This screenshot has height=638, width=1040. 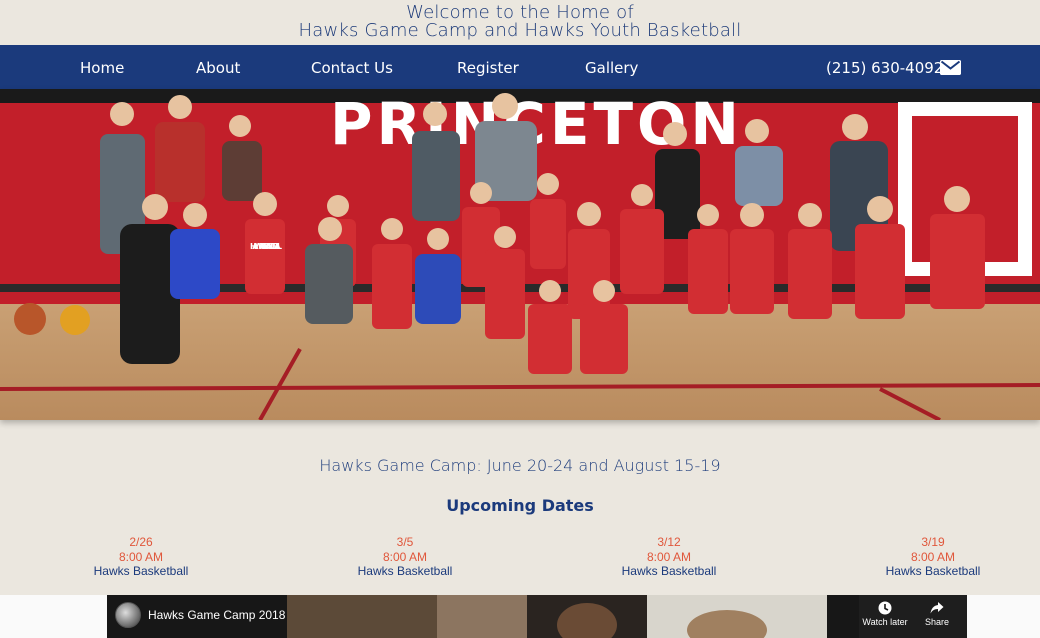 What do you see at coordinates (937, 608) in the screenshot?
I see `share-arrow-icon` at bounding box center [937, 608].